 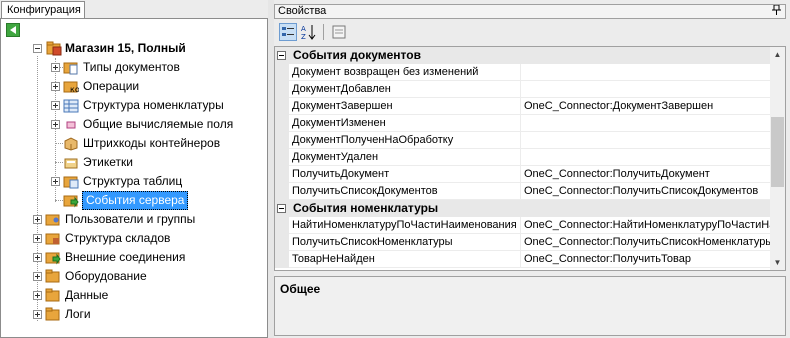 I want to click on tables-folder-icon, so click(x=71, y=181).